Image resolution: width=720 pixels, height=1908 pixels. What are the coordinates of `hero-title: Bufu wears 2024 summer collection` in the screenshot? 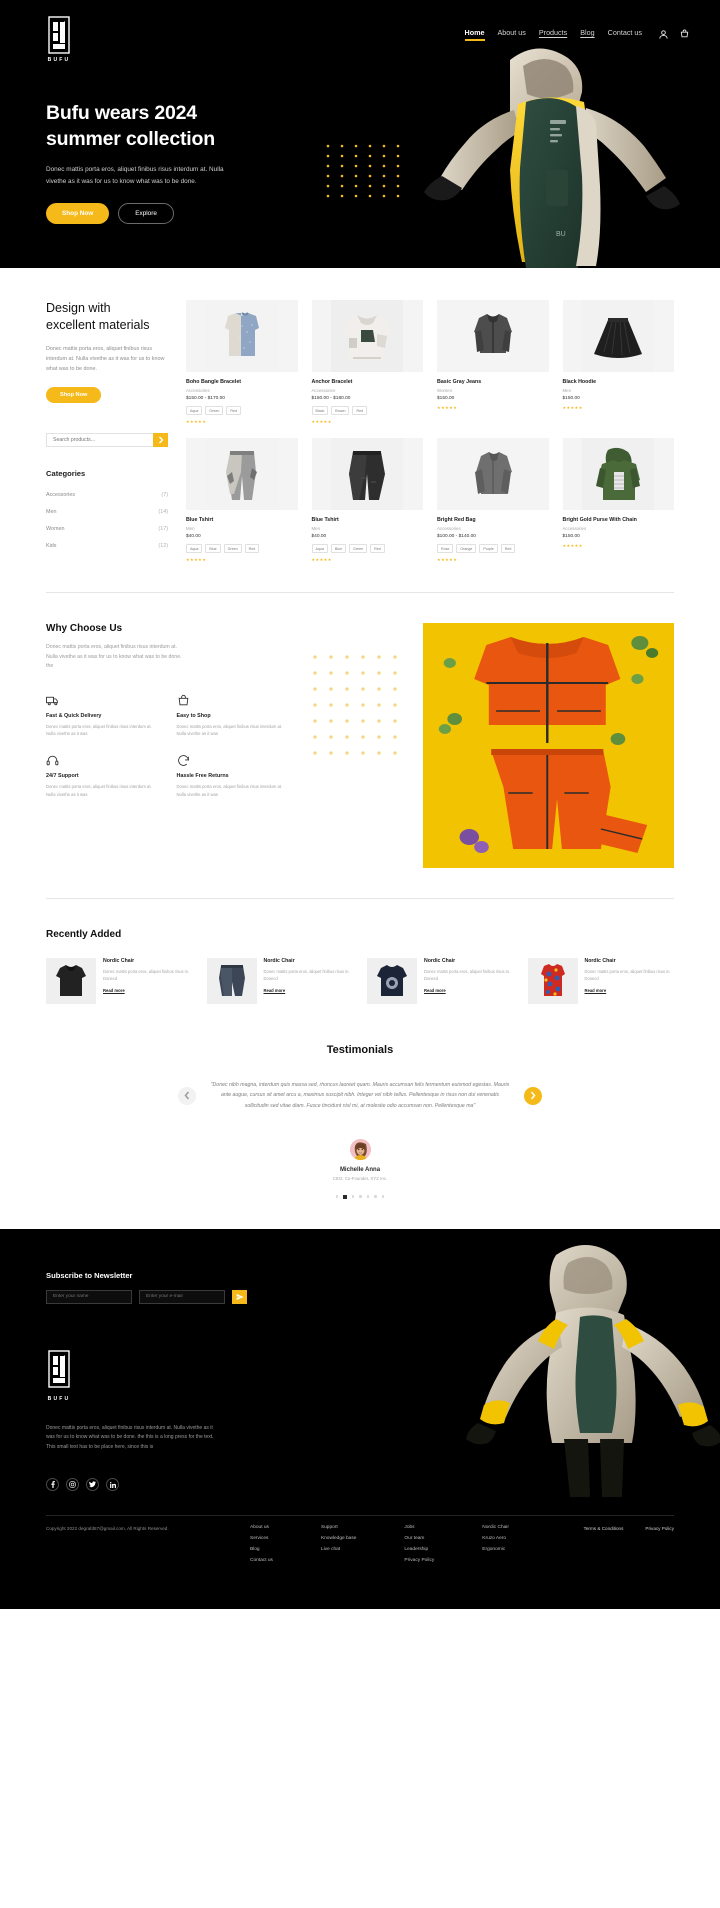 It's located at (188, 126).